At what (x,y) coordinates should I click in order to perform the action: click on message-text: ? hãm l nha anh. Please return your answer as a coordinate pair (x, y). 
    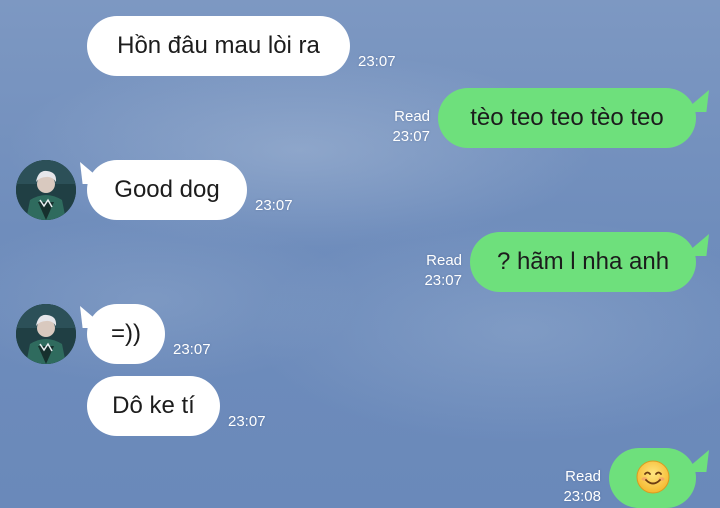
    Looking at the image, I should click on (583, 261).